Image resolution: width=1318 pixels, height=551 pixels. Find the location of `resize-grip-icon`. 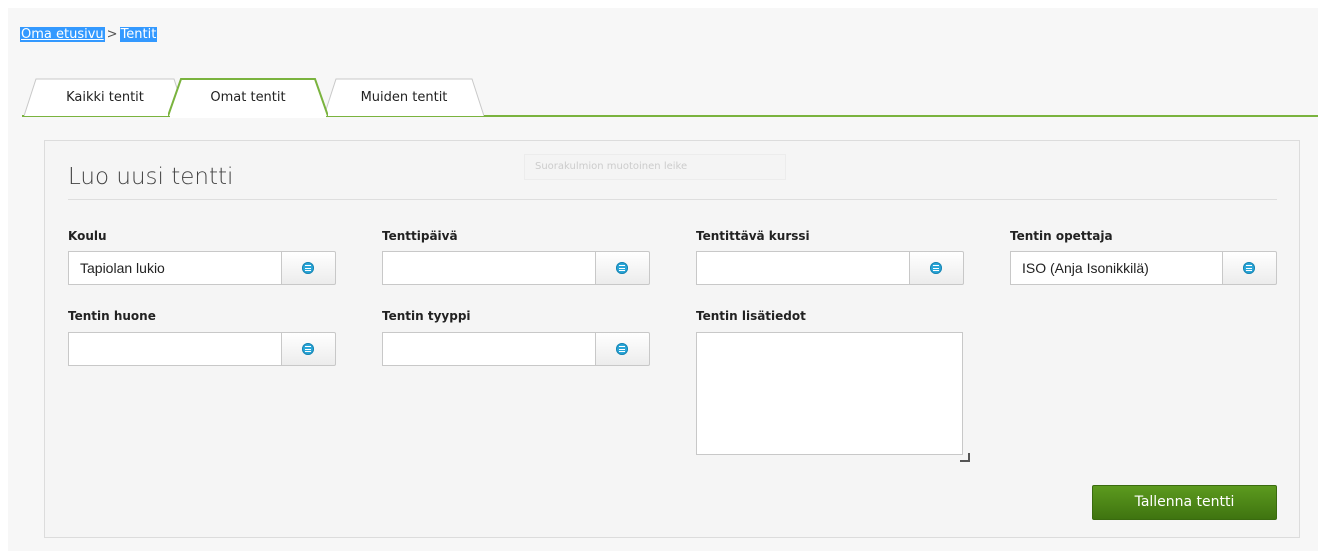

resize-grip-icon is located at coordinates (964, 457).